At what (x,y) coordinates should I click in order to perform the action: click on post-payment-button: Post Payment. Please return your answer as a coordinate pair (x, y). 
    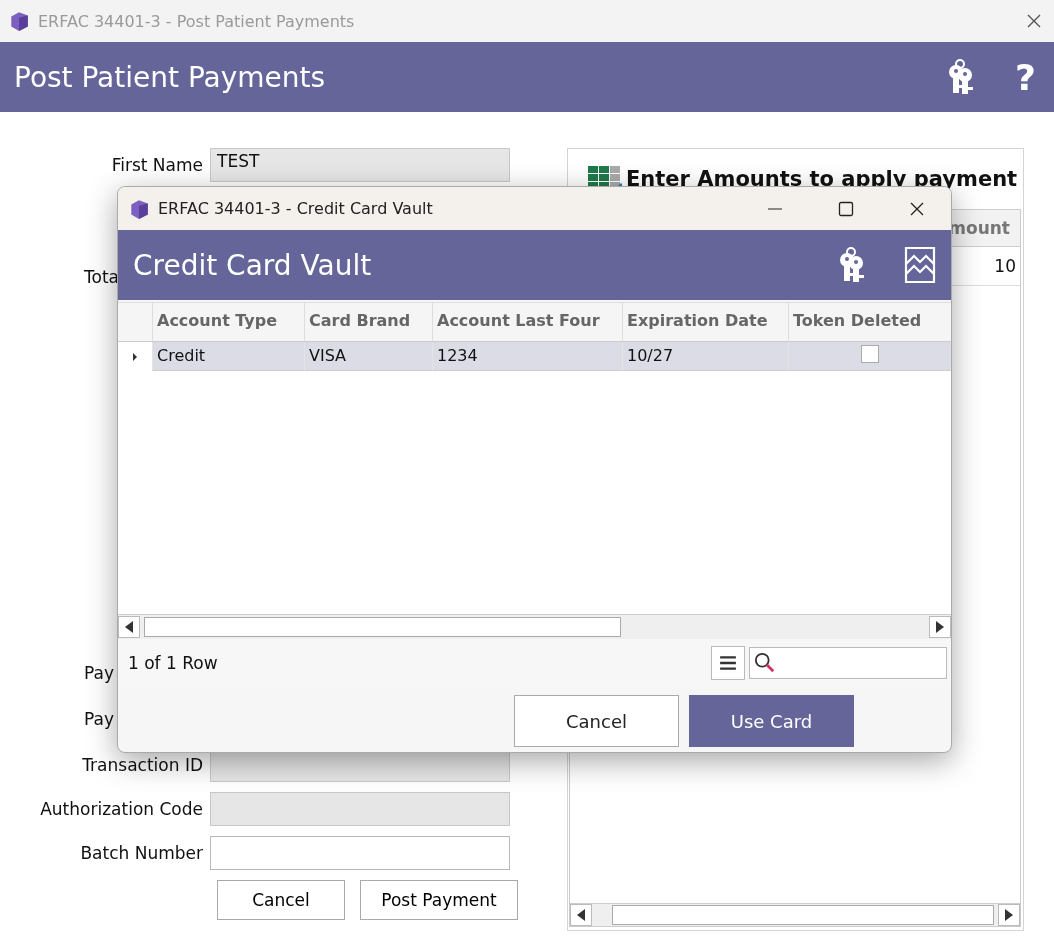
    Looking at the image, I should click on (439, 900).